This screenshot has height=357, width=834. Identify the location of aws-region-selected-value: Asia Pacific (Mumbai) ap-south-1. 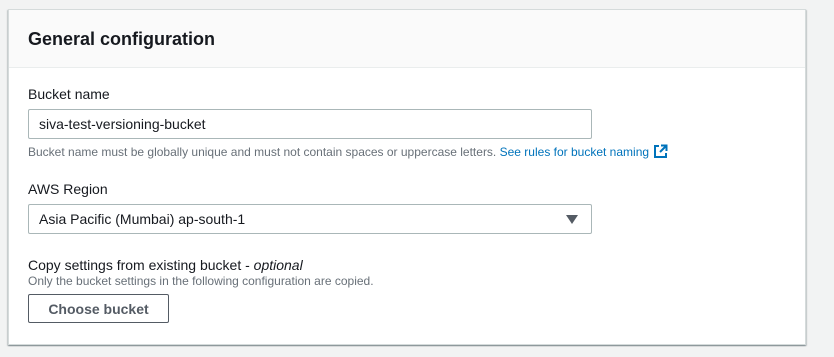
(142, 219).